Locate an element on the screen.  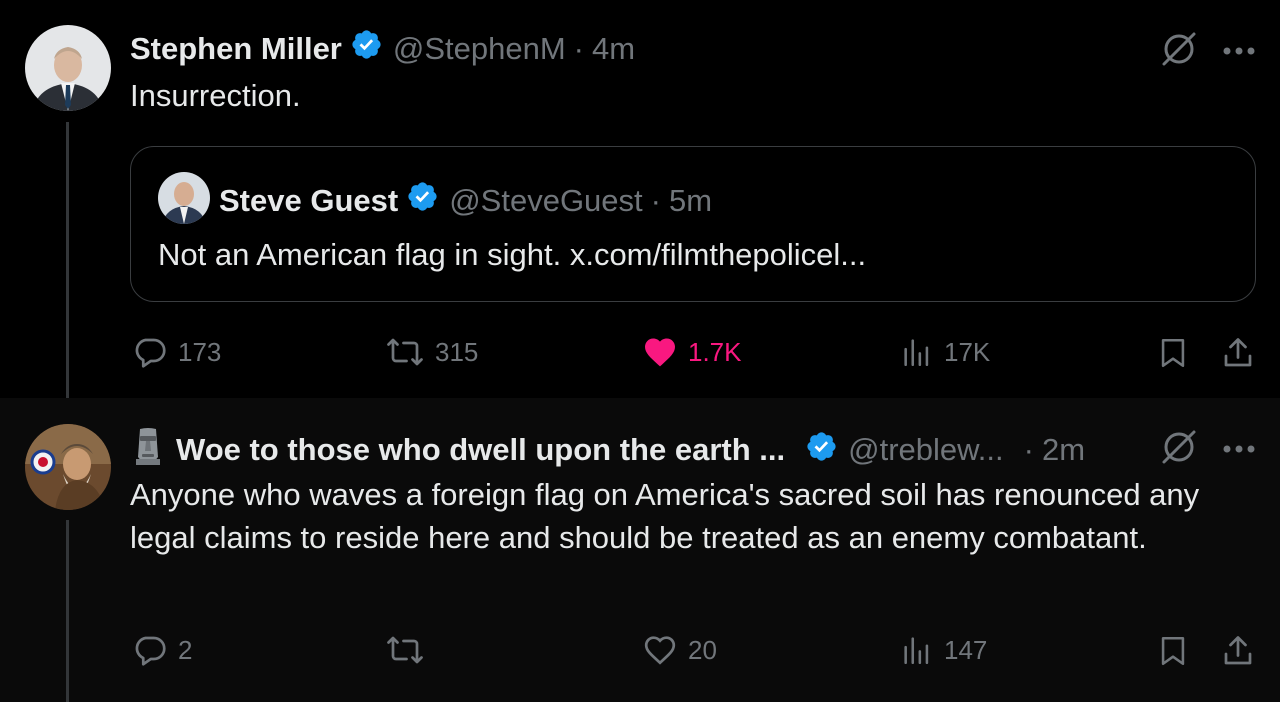
reply-button: 2 is located at coordinates (162, 650).